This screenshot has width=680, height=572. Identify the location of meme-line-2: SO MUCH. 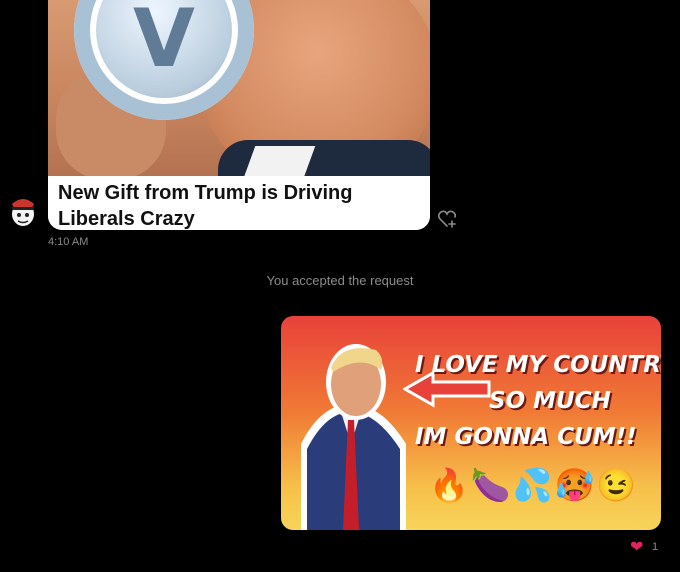
(550, 401).